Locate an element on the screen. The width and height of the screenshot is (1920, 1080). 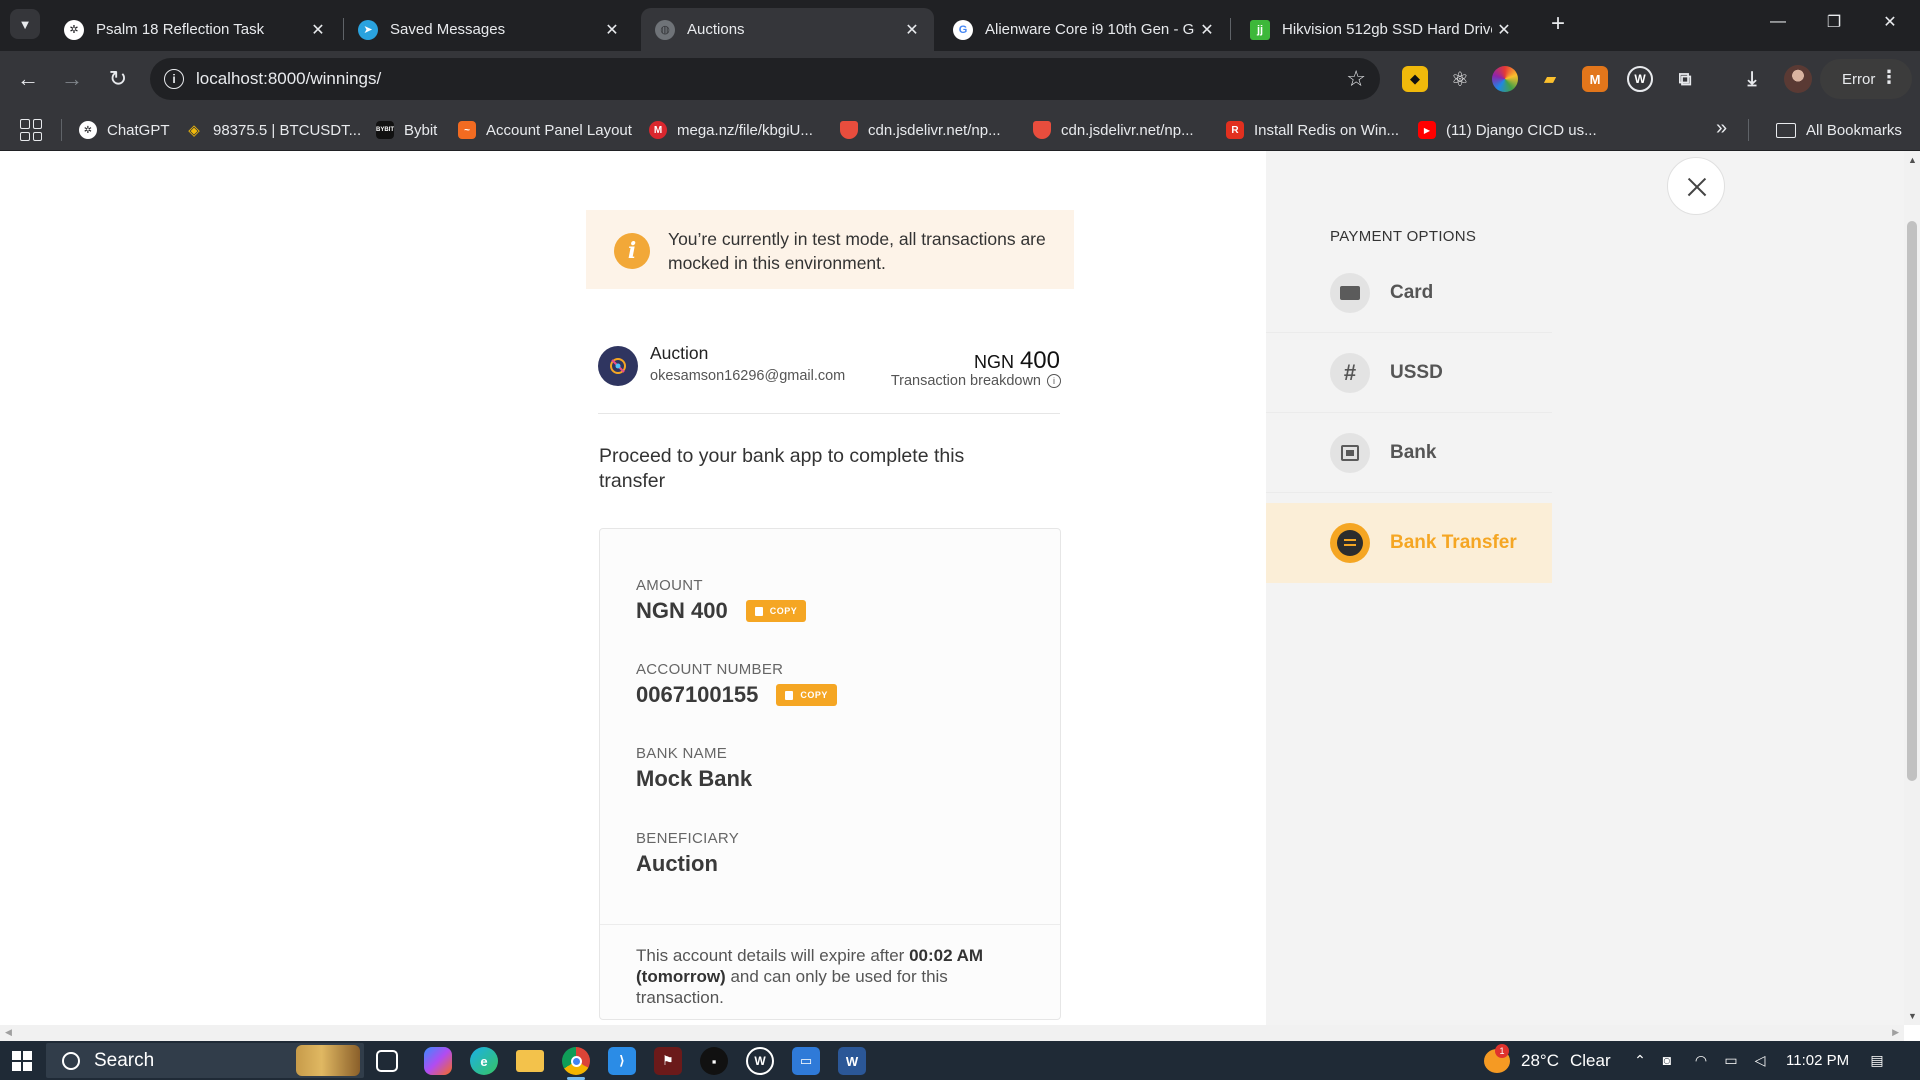
merchant-name: Auction is located at coordinates (679, 353).